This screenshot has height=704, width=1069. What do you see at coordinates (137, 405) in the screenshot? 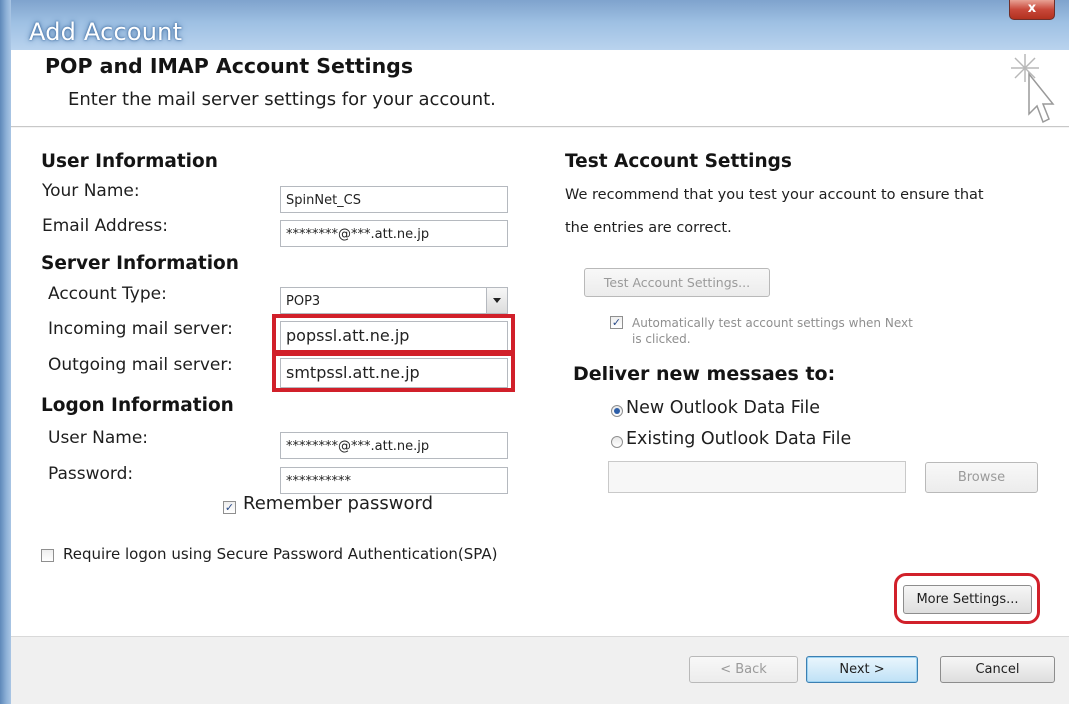
I see `section-logon-information: Logon Information` at bounding box center [137, 405].